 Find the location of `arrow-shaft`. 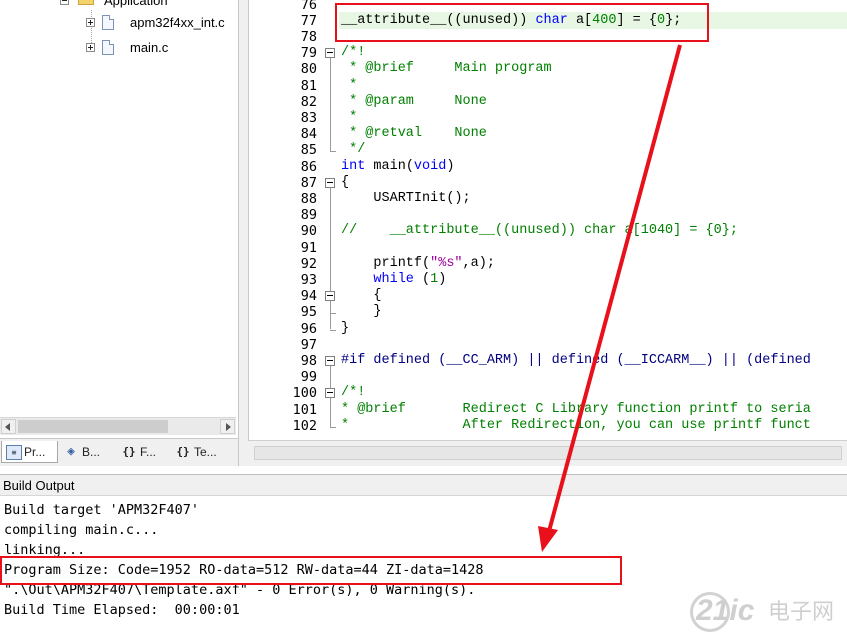

arrow-shaft is located at coordinates (614, 290).